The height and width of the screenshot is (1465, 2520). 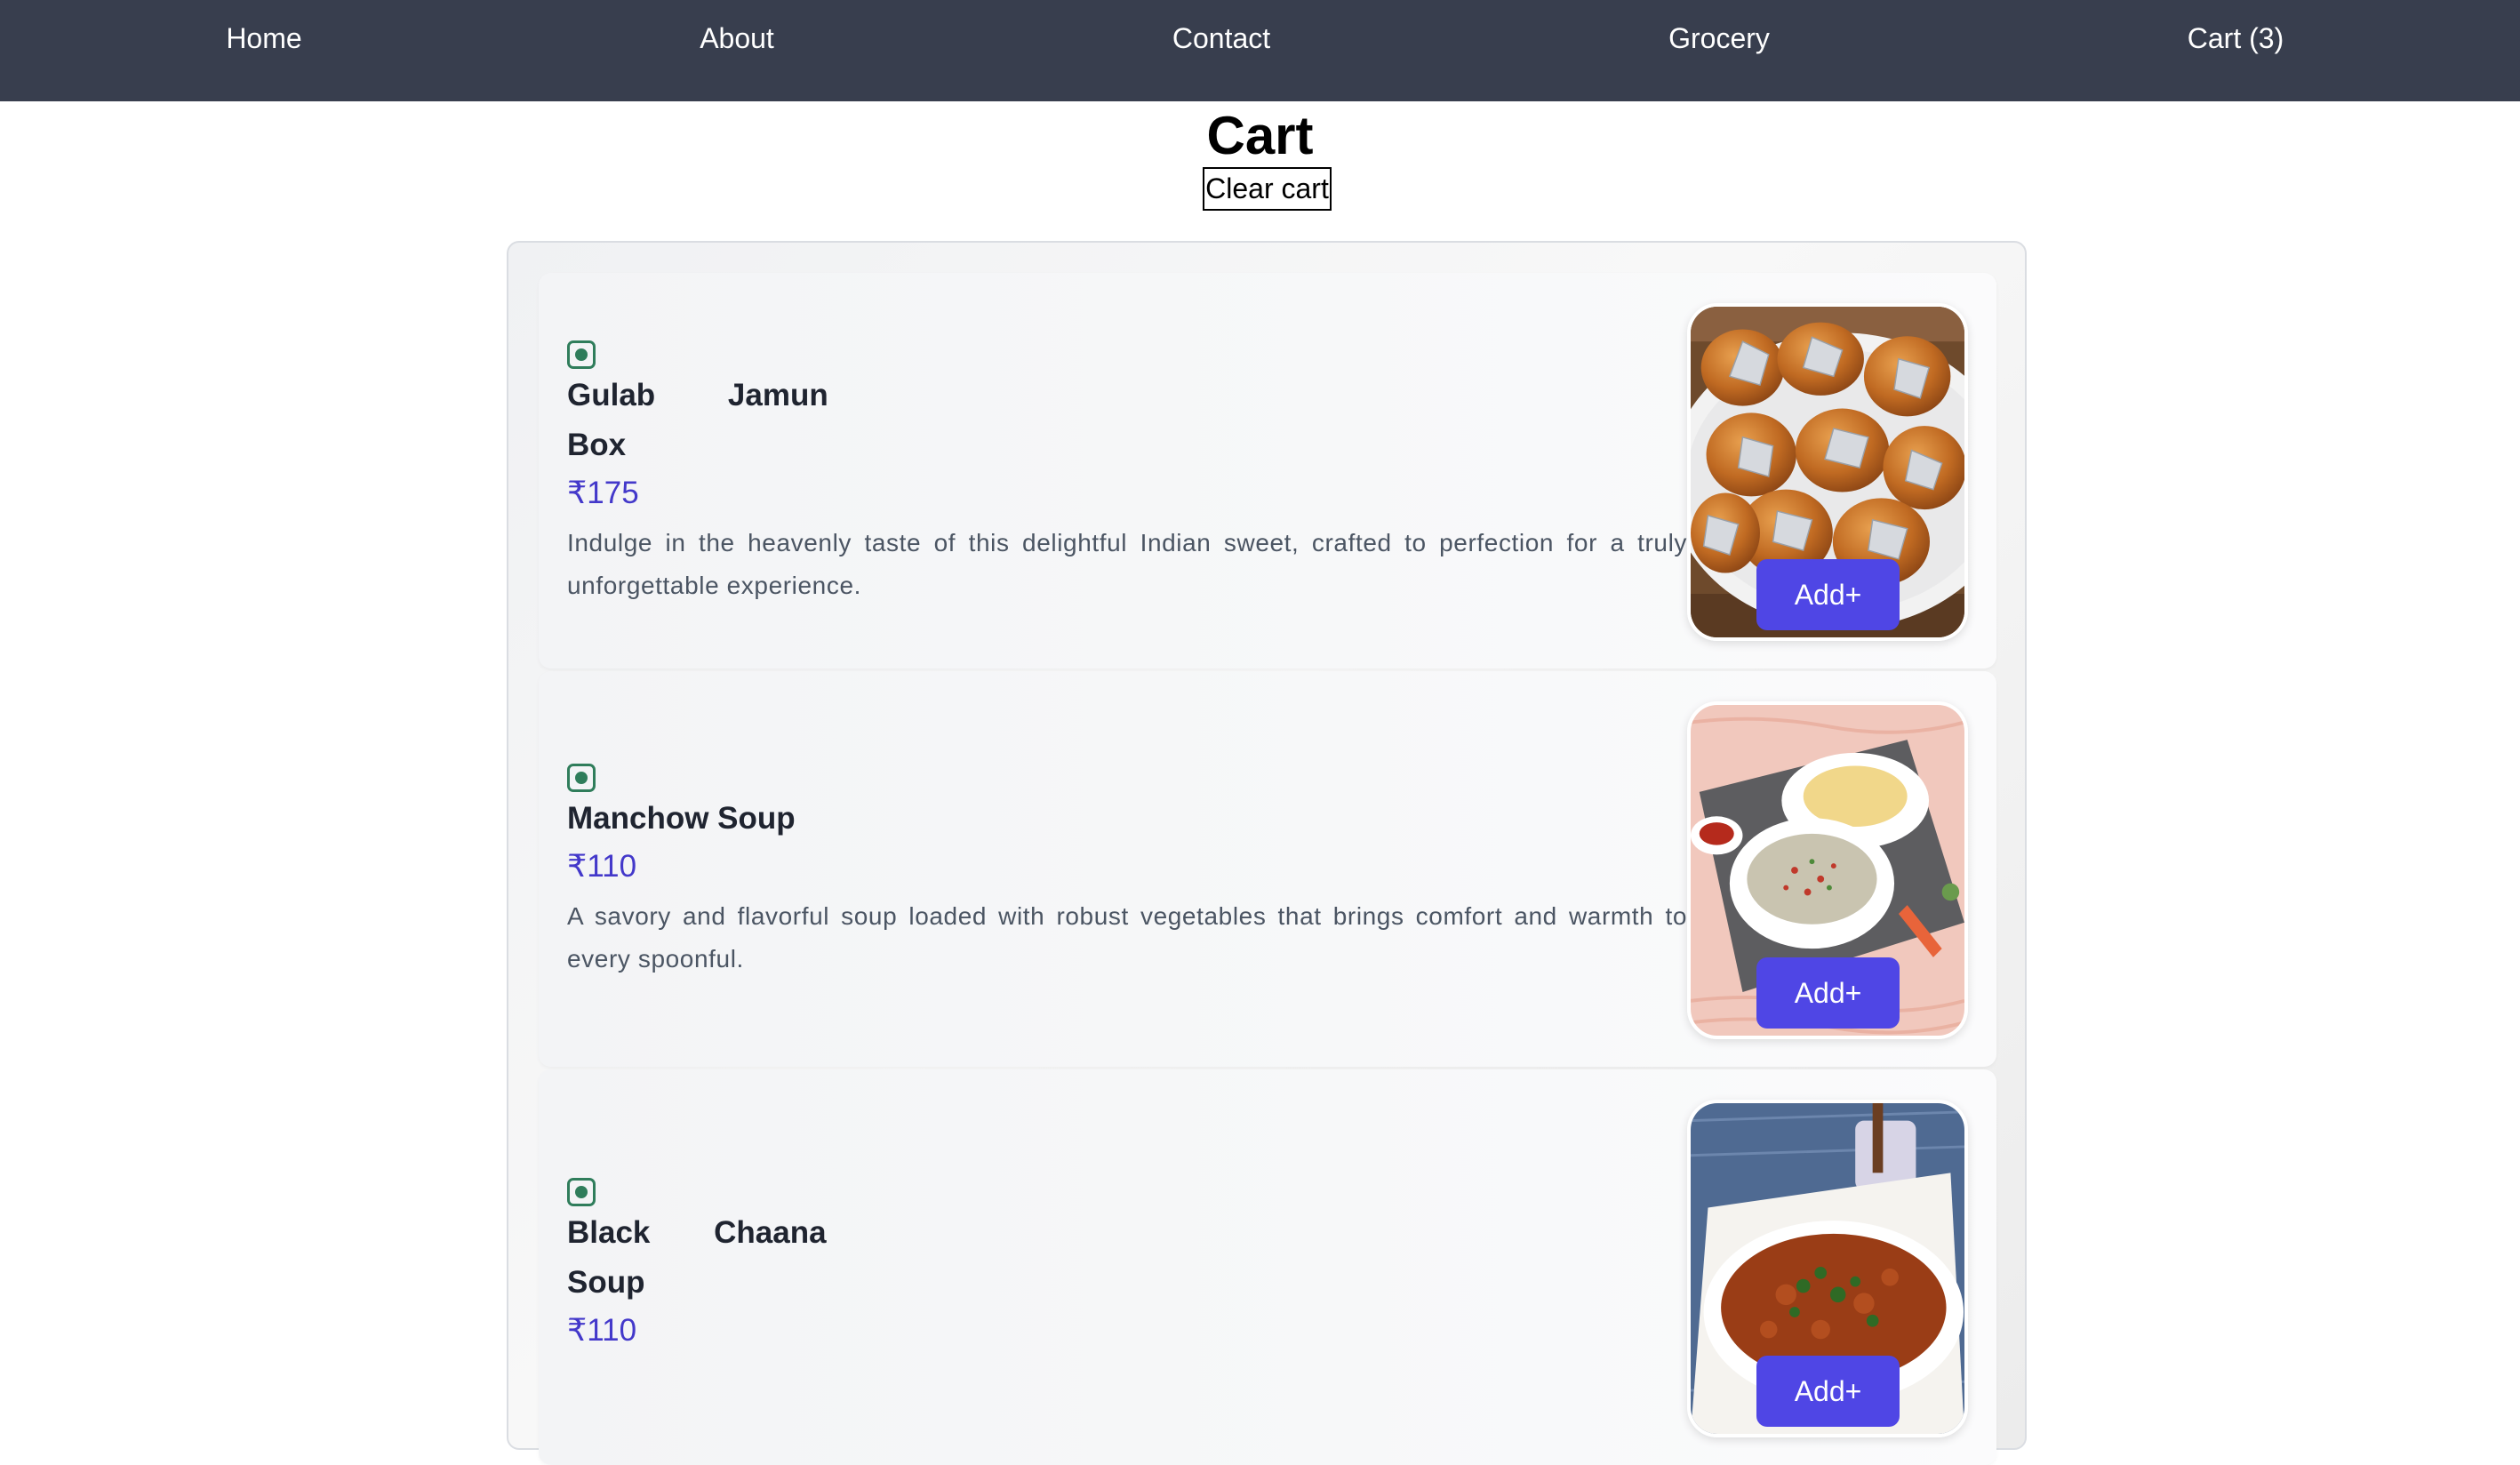 I want to click on item-name-word: Soup, so click(x=606, y=1282).